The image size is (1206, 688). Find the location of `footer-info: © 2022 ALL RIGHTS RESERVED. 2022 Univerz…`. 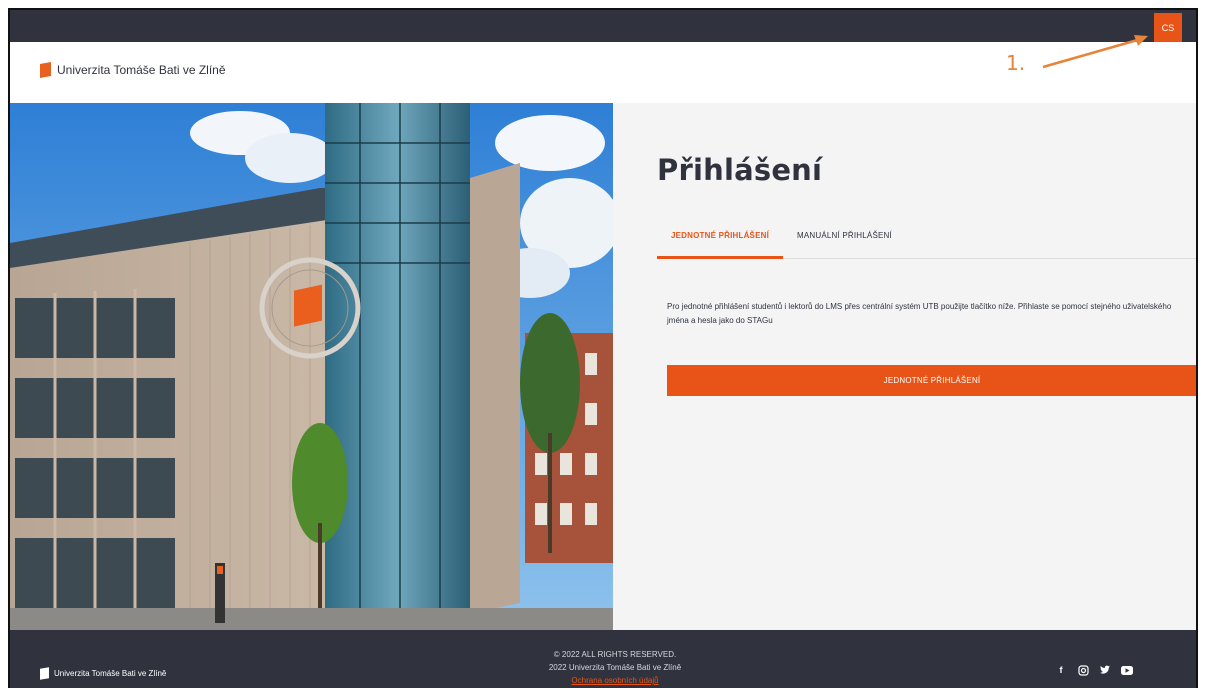

footer-info: © 2022 ALL RIGHTS RESERVED. 2022 Univerz… is located at coordinates (615, 667).